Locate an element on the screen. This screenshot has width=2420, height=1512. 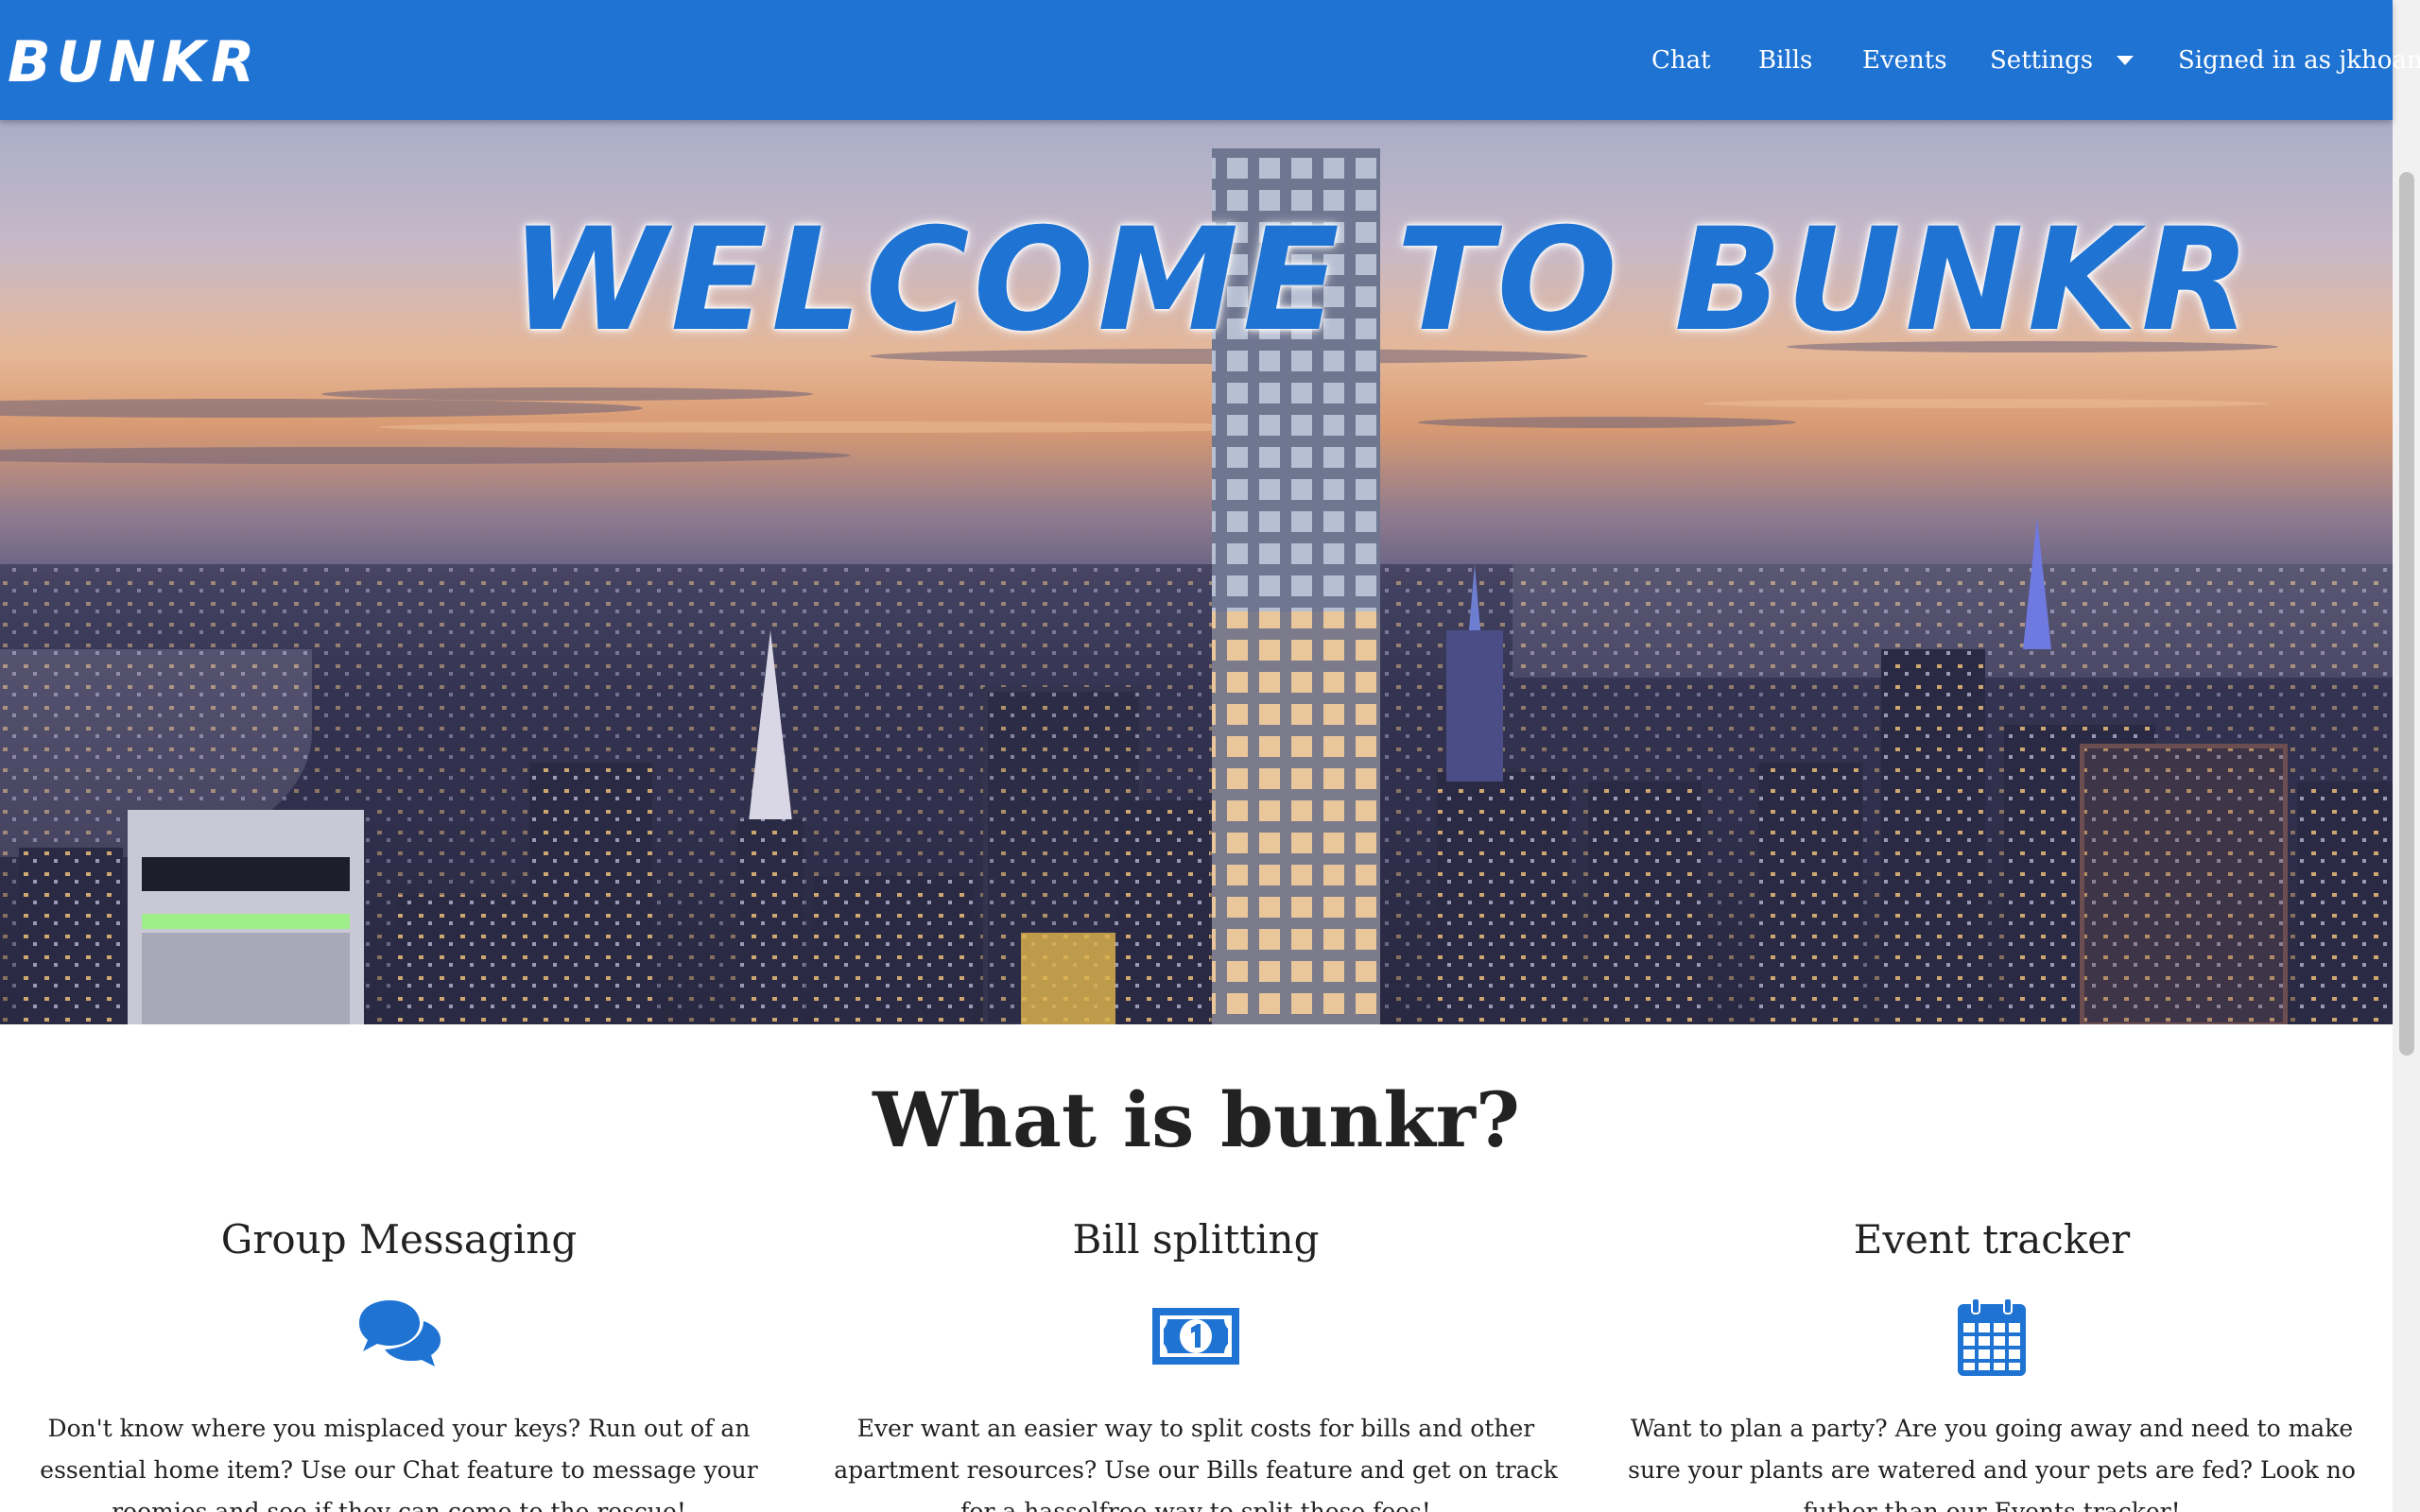
signed-in-user: Signed in as jkhoang is located at coordinates (2299, 60).